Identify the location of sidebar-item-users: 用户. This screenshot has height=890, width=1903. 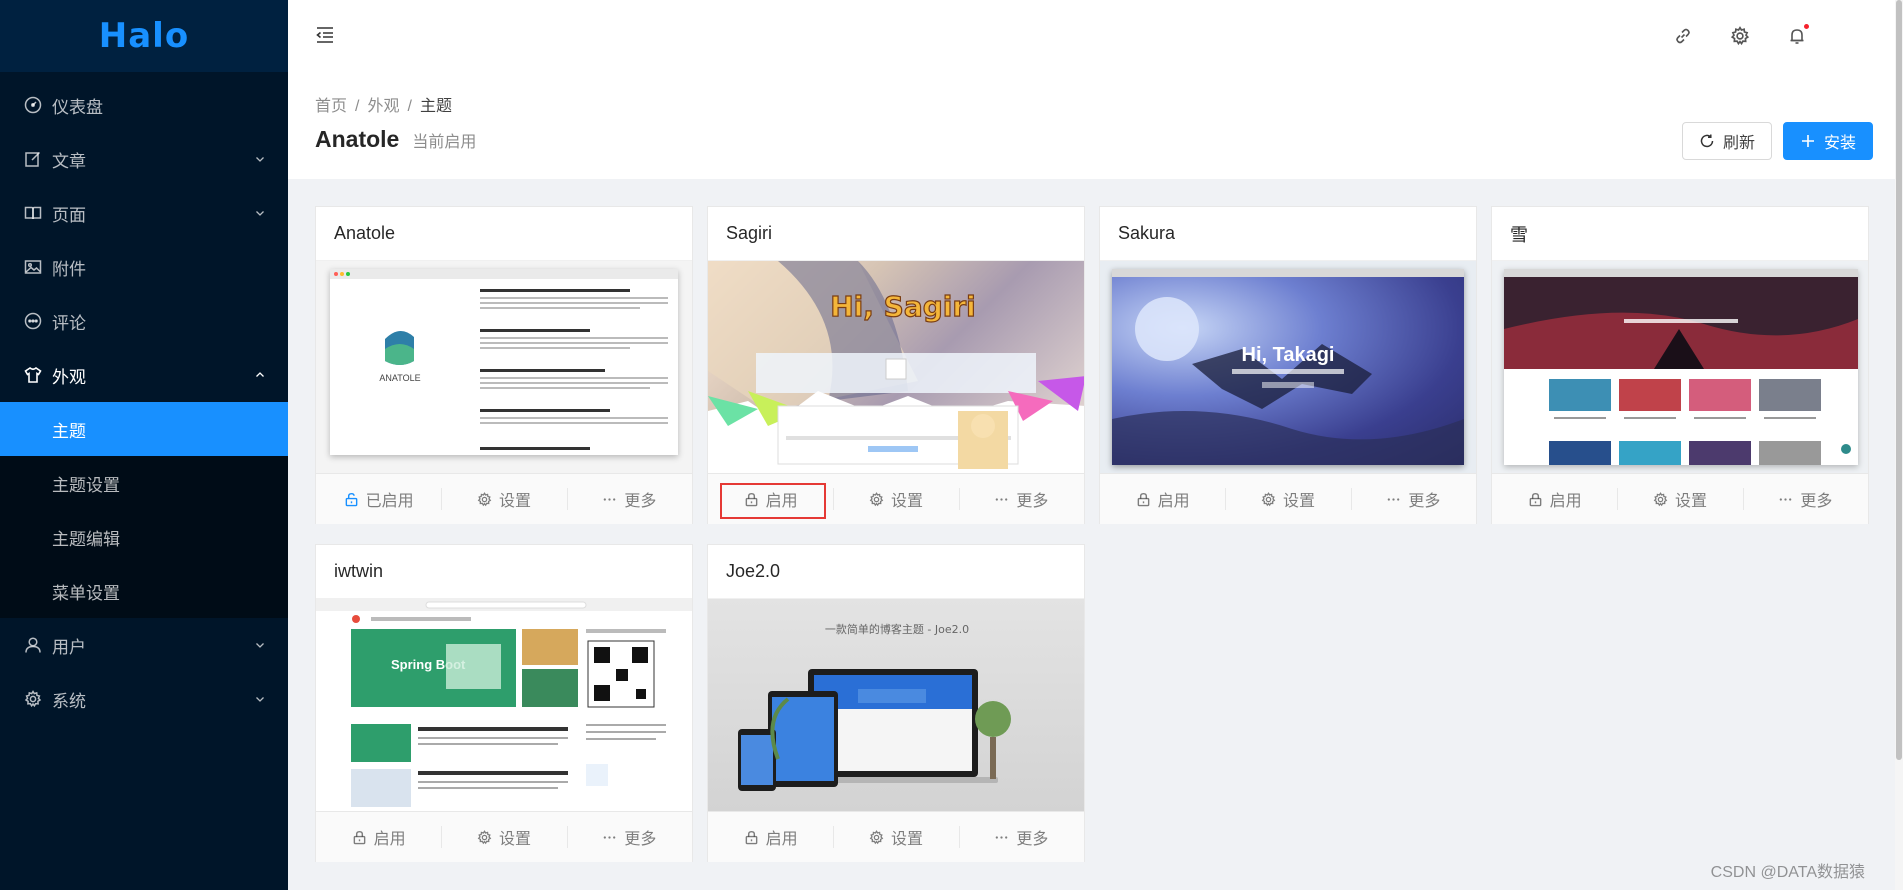
(144, 645).